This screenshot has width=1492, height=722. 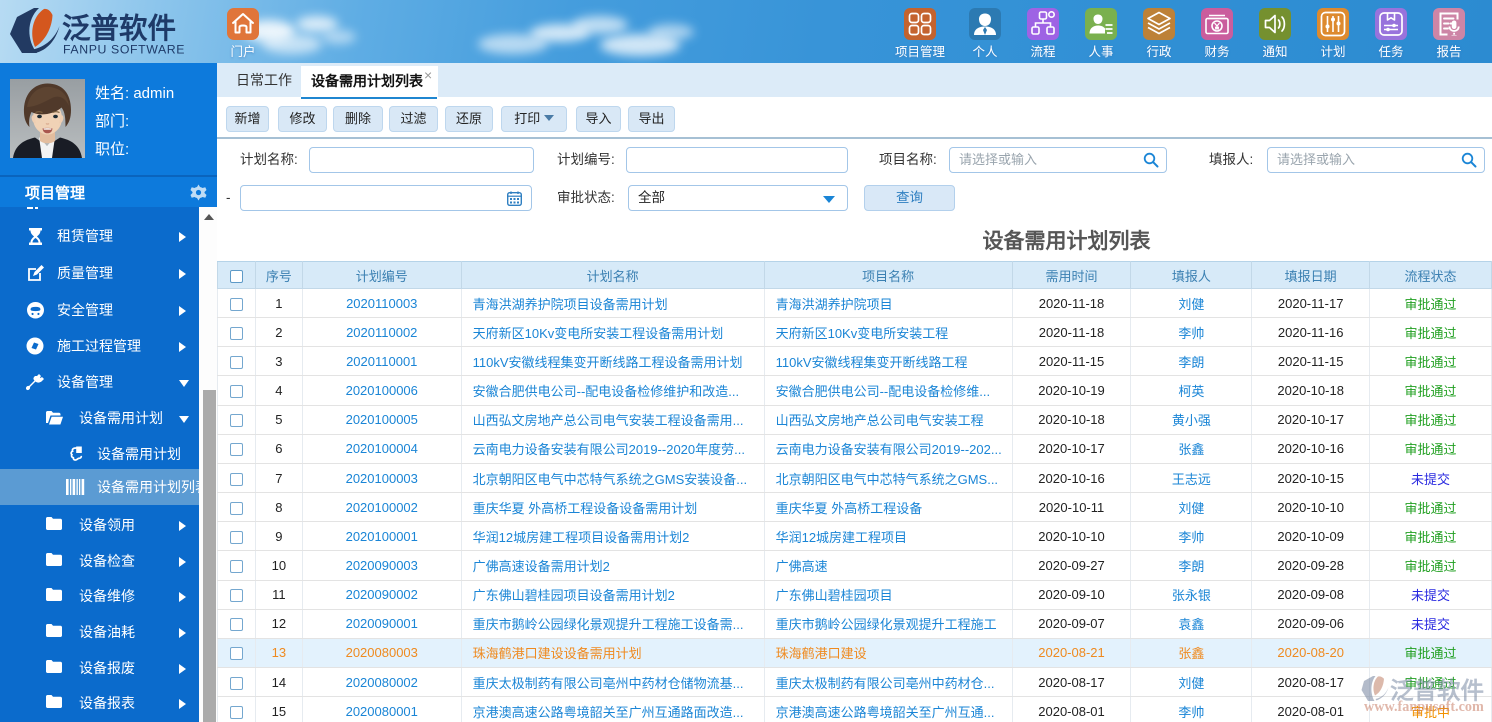 I want to click on svg-text: www.fanpusoft.com, so click(x=1424, y=707).